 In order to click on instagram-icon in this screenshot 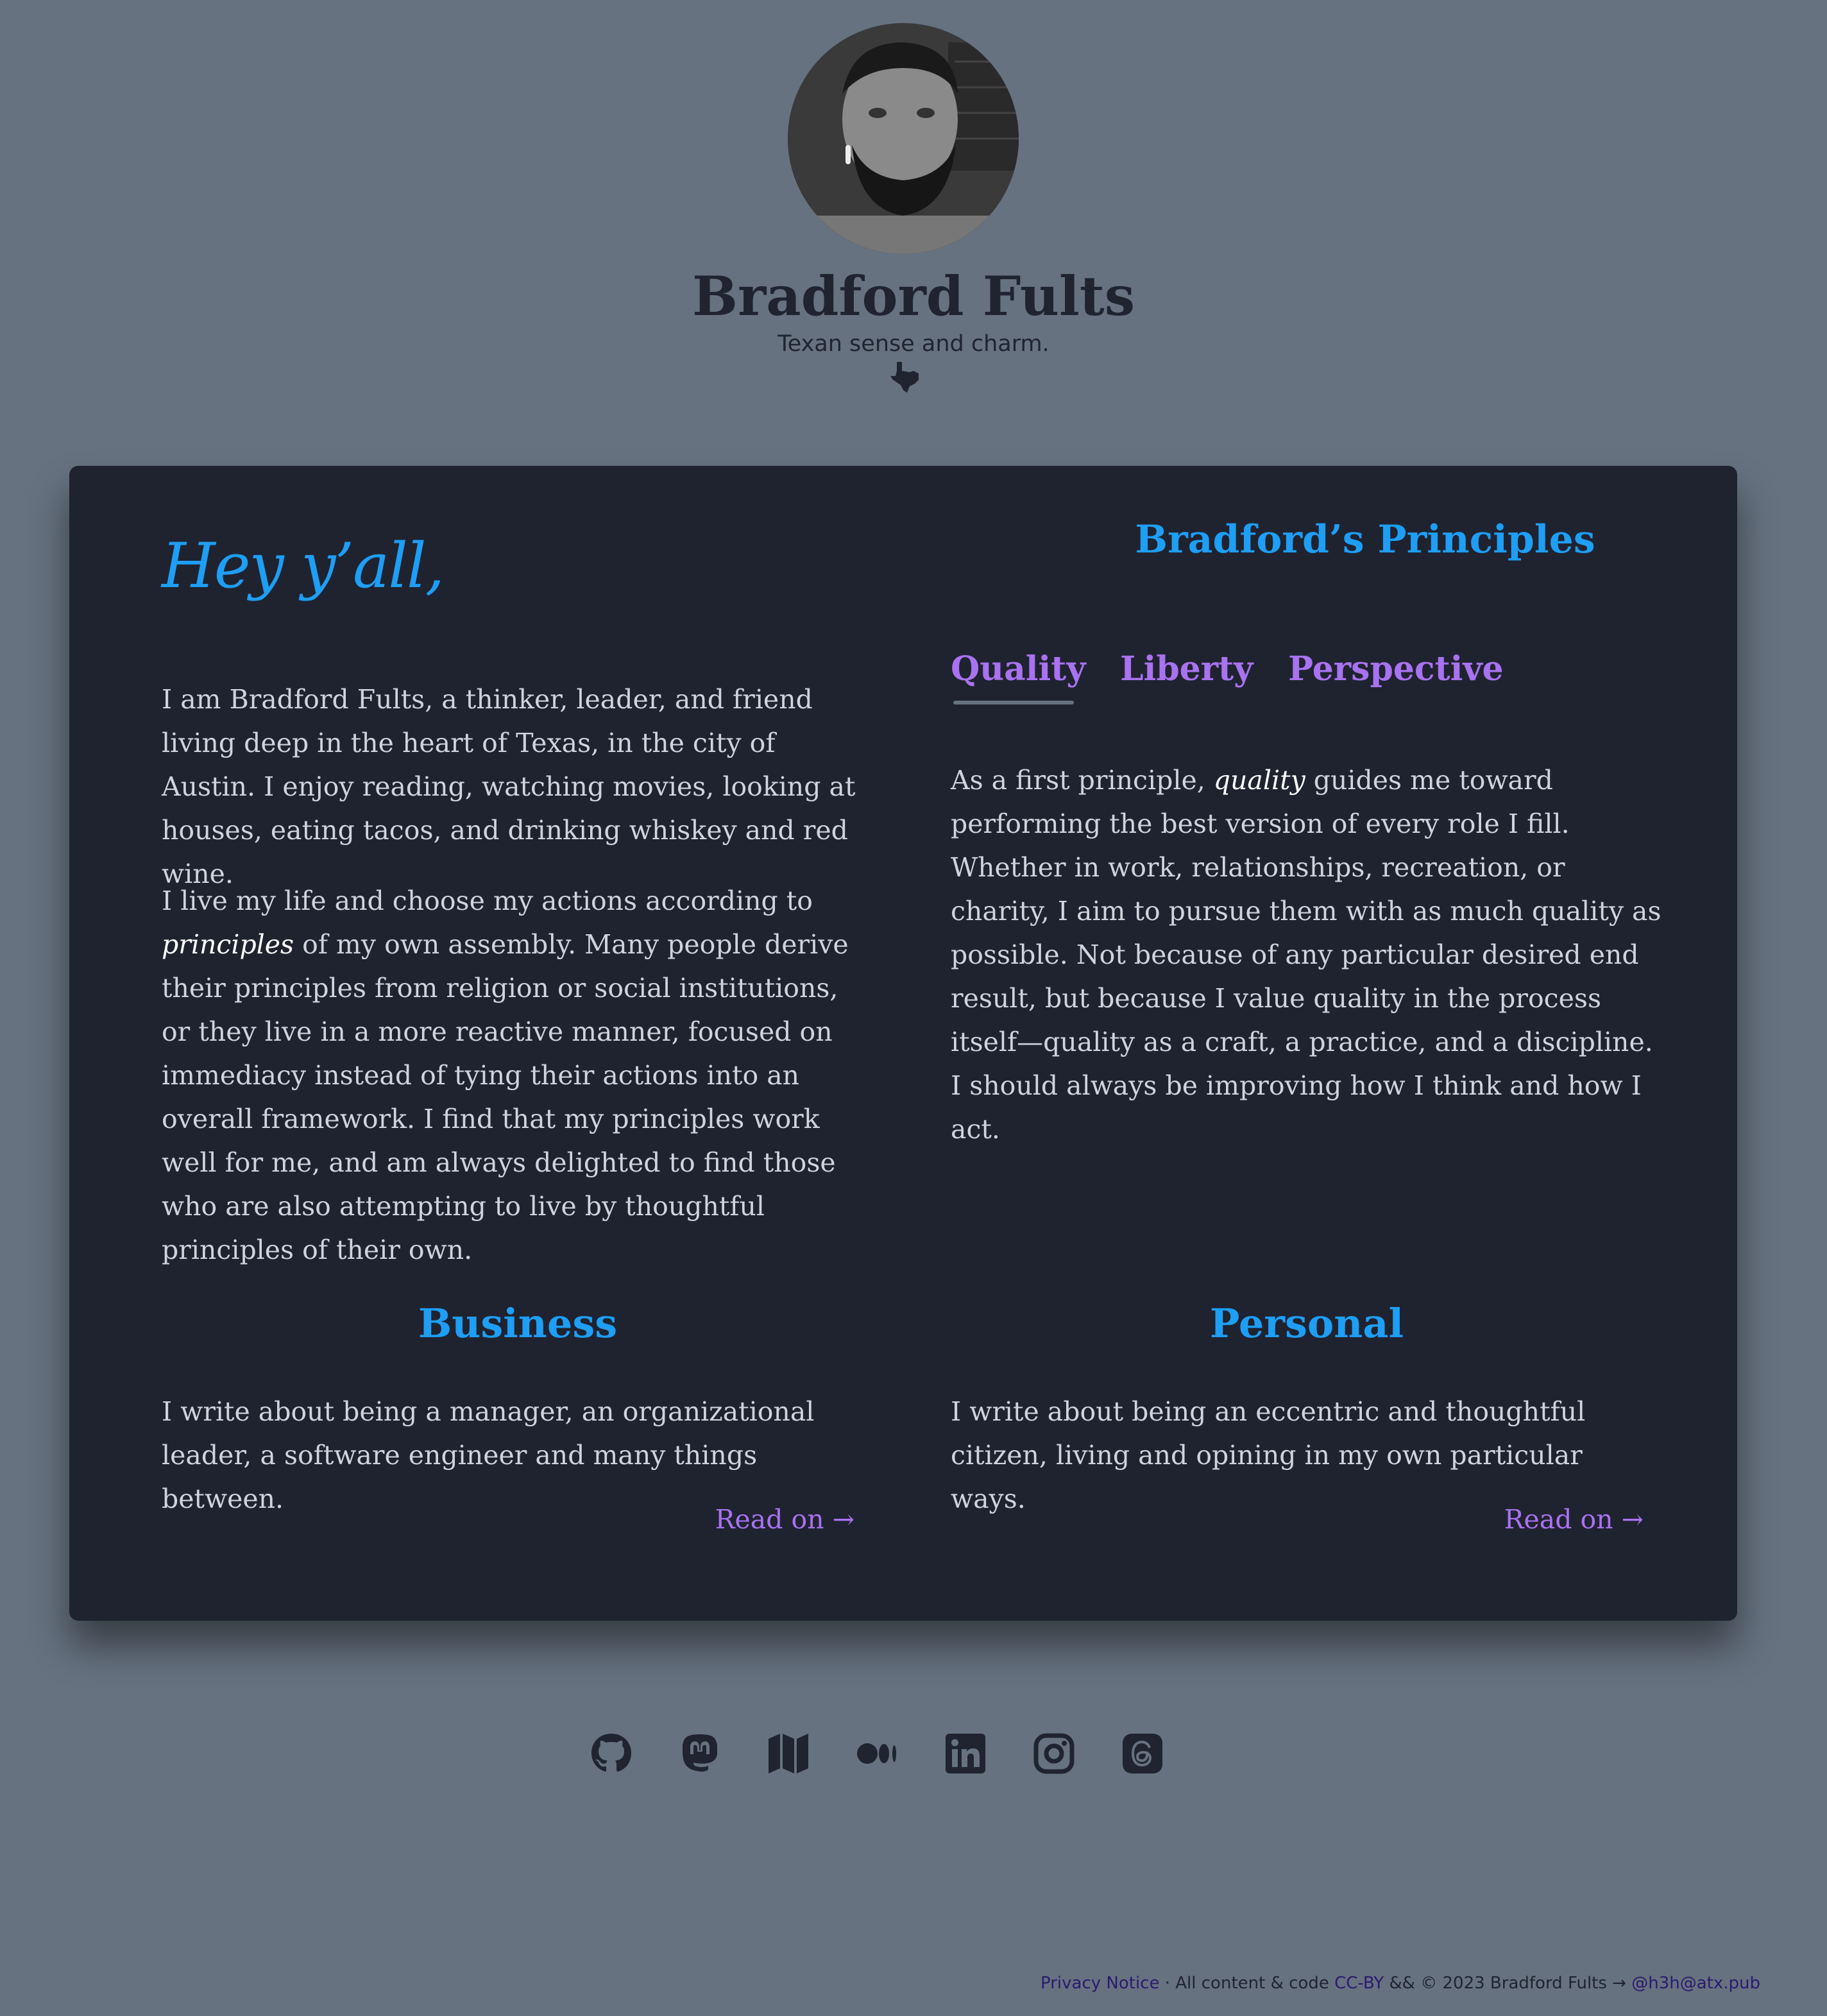, I will do `click(1054, 1753)`.